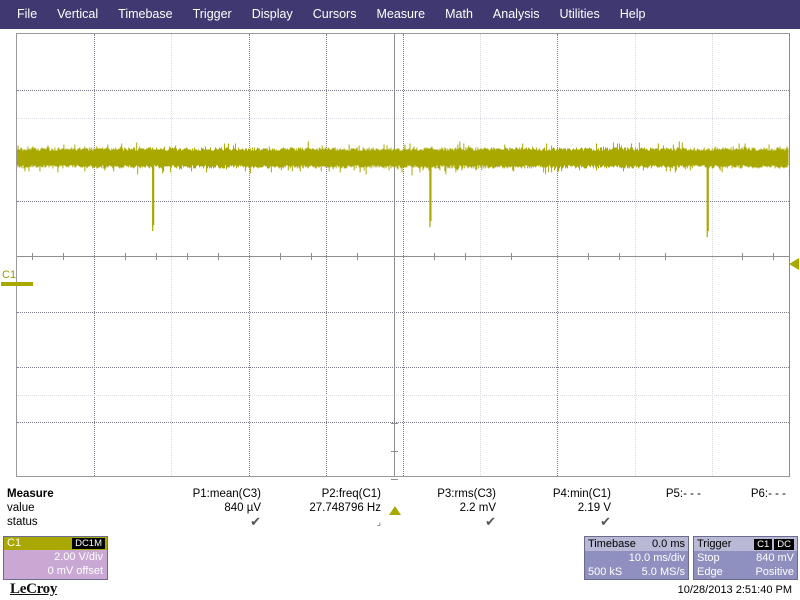 Image resolution: width=800 pixels, height=600 pixels. Describe the element at coordinates (145, 14) in the screenshot. I see `menu-item-timebase: Timebase` at that location.